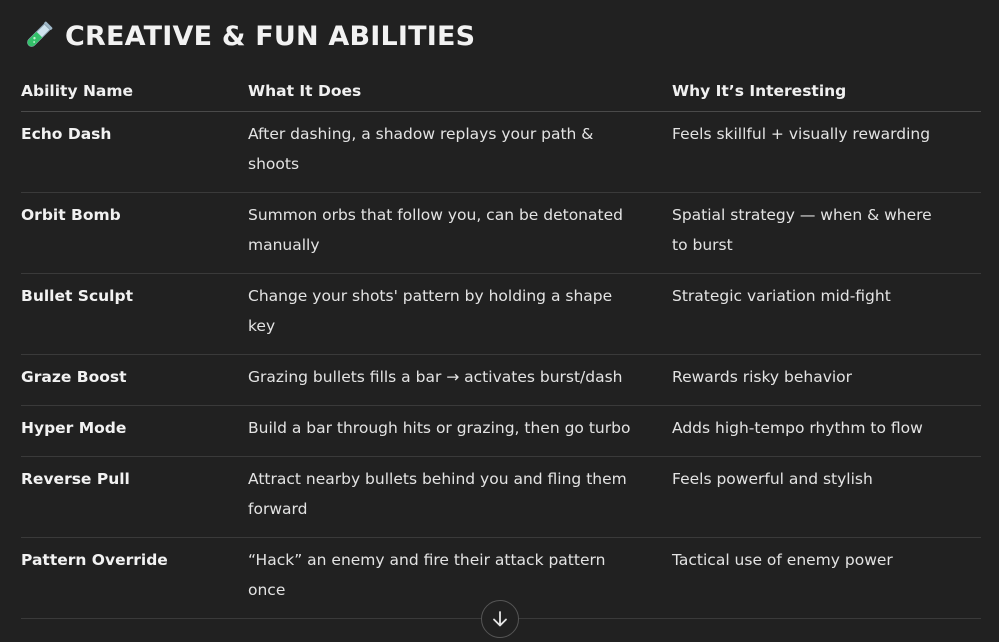 Image resolution: width=999 pixels, height=642 pixels. I want to click on ability-name-cell: Echo Dash, so click(134, 152).